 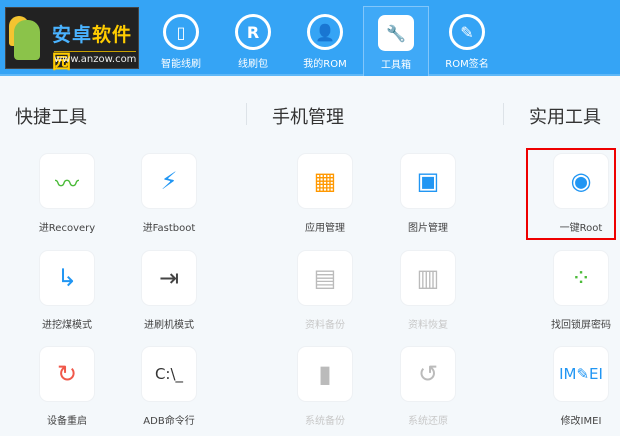 What do you see at coordinates (181, 32) in the screenshot?
I see `phone-refresh-icon: ▯` at bounding box center [181, 32].